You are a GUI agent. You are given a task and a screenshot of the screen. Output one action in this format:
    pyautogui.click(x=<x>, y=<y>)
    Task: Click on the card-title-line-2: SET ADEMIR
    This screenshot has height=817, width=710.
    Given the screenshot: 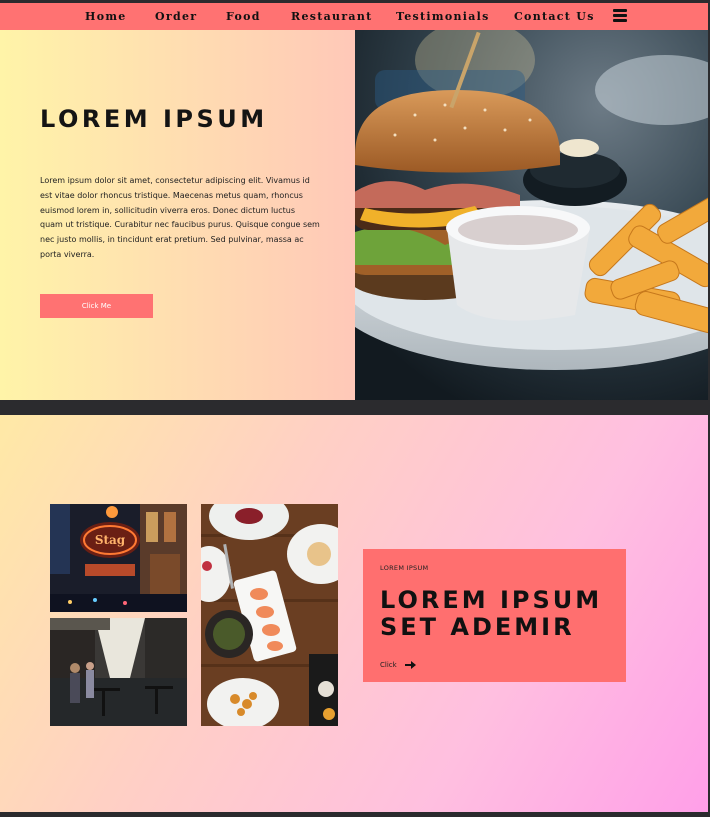 What is the action you would take?
    pyautogui.click(x=477, y=627)
    